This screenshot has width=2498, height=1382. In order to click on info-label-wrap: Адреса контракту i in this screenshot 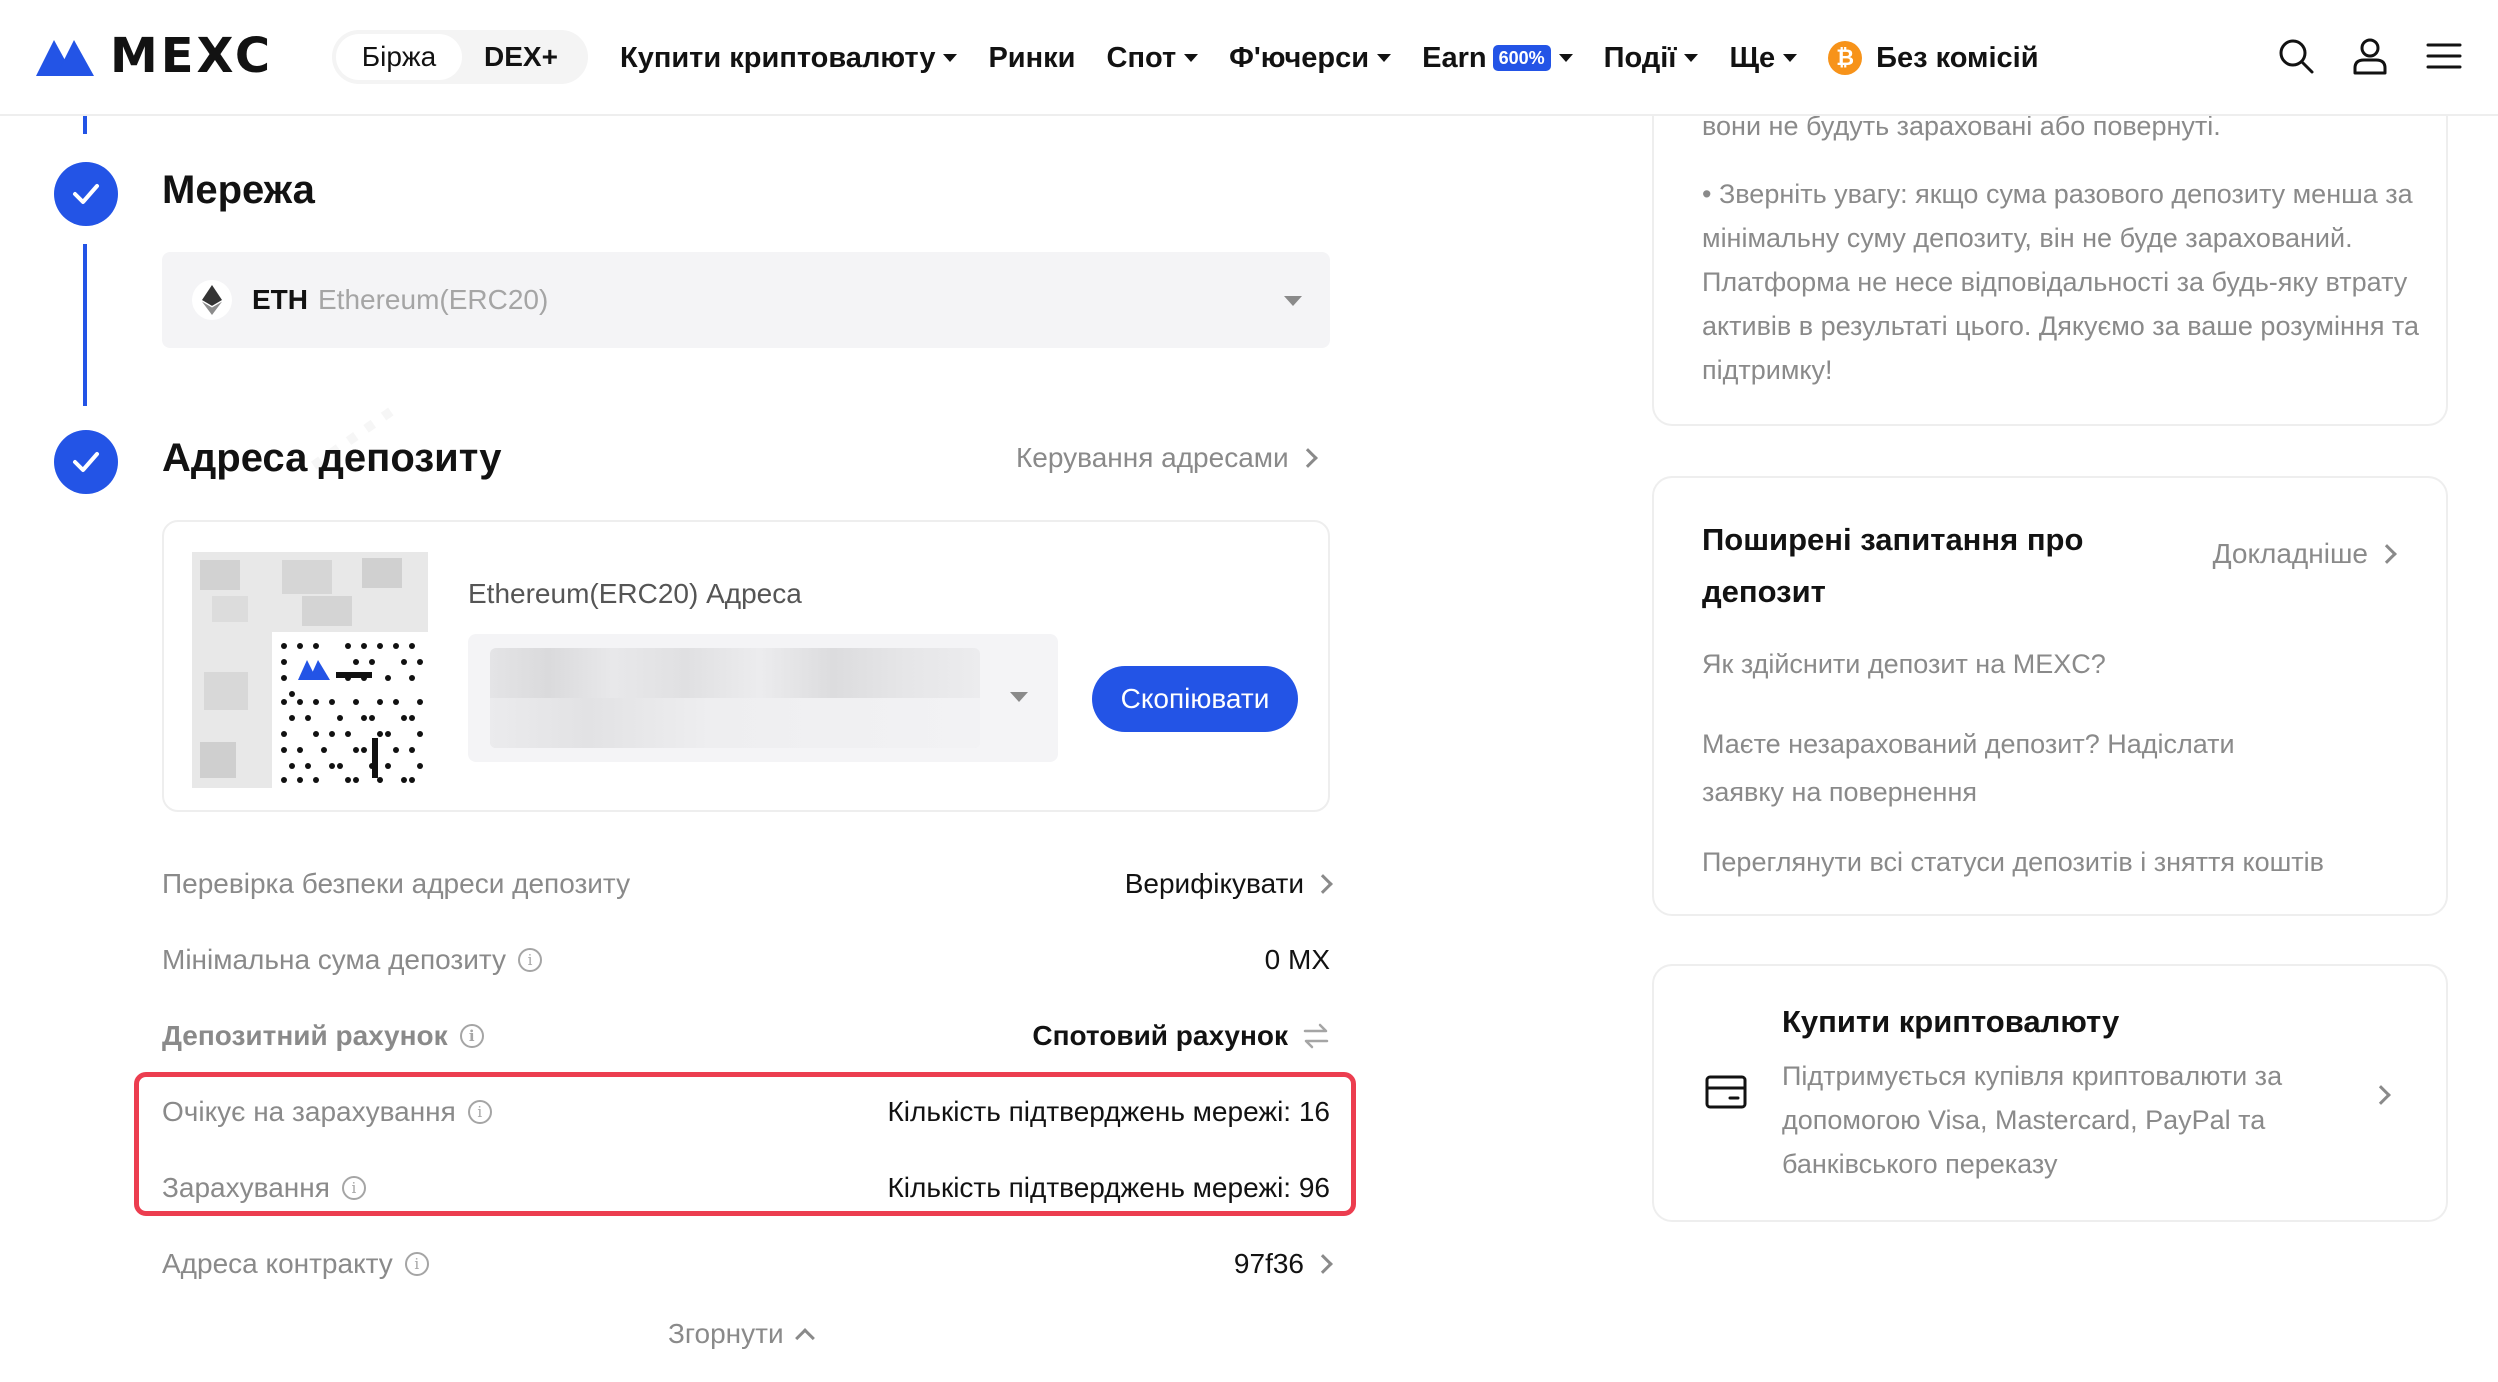, I will do `click(295, 1264)`.